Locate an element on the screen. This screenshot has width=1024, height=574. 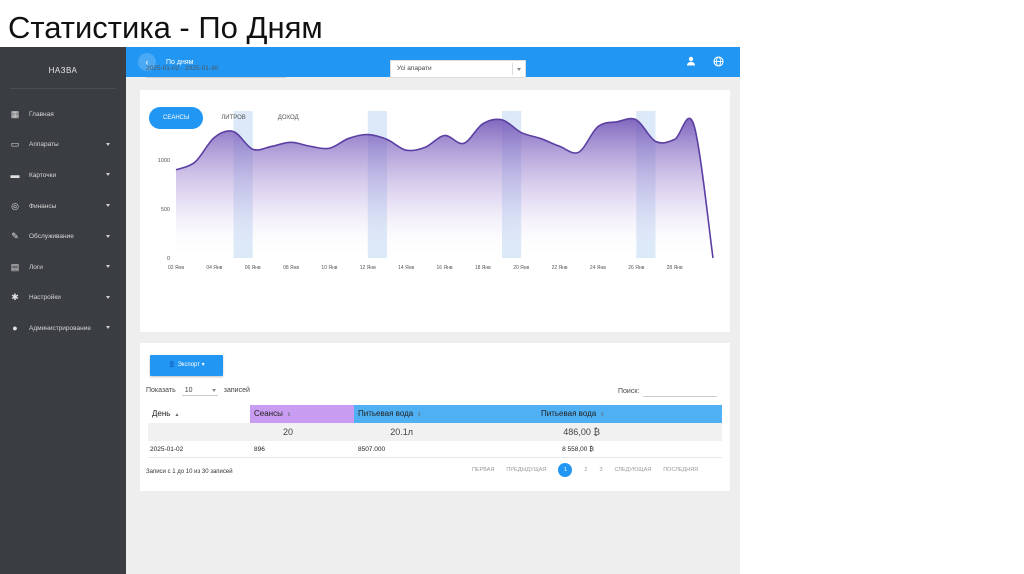
pager-page-3: 3 is located at coordinates (600, 470).